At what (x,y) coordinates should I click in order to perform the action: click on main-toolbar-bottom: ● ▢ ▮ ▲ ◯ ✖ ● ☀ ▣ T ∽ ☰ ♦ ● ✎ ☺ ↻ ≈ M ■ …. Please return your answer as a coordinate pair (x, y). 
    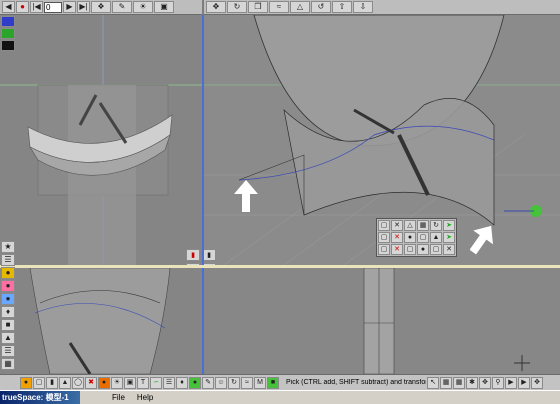
    Looking at the image, I should click on (280, 382).